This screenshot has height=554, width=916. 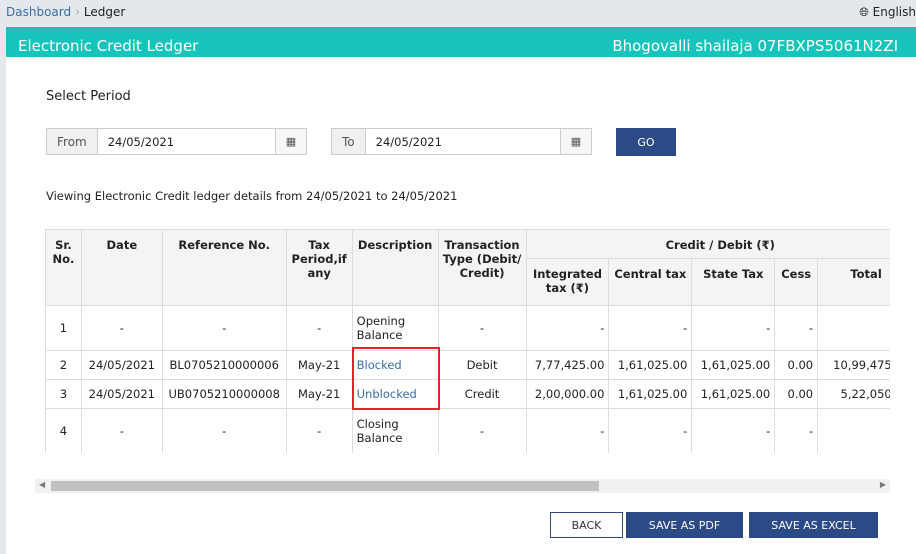 I want to click on back-button: BACK, so click(x=586, y=525).